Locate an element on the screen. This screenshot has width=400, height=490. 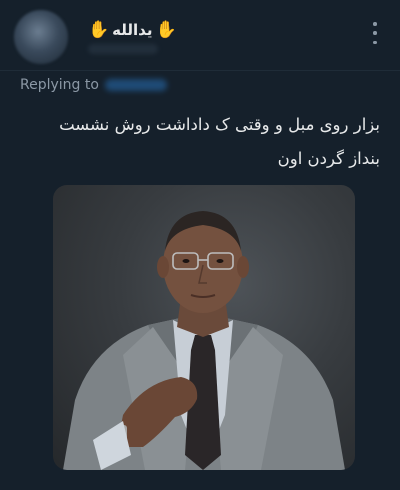
display-name-text: یدالله is located at coordinates (132, 30).